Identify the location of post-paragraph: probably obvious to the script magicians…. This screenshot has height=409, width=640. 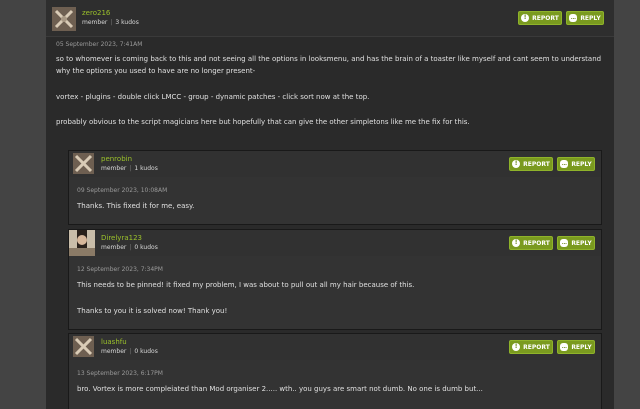
(263, 122).